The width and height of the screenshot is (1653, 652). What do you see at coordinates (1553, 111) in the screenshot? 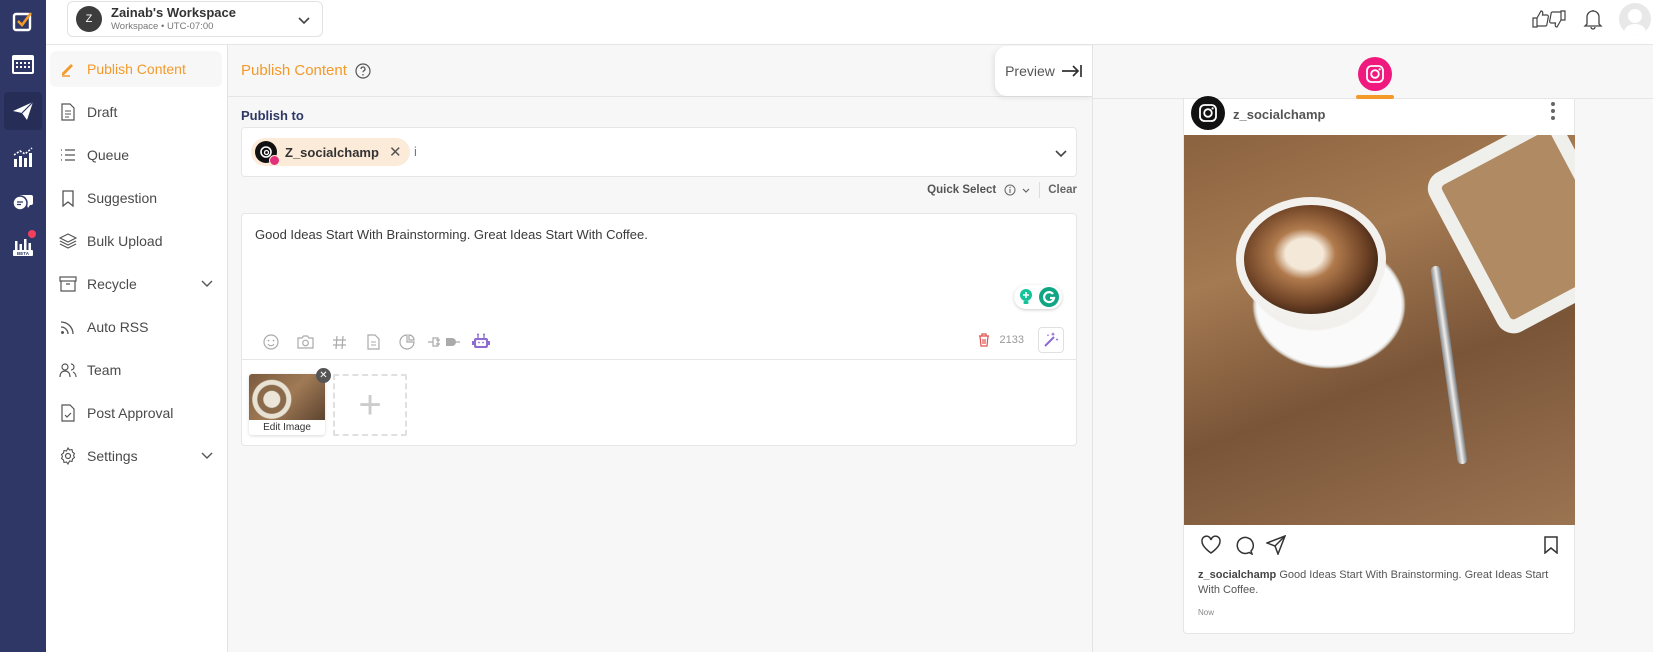
I see `more-options-icon` at bounding box center [1553, 111].